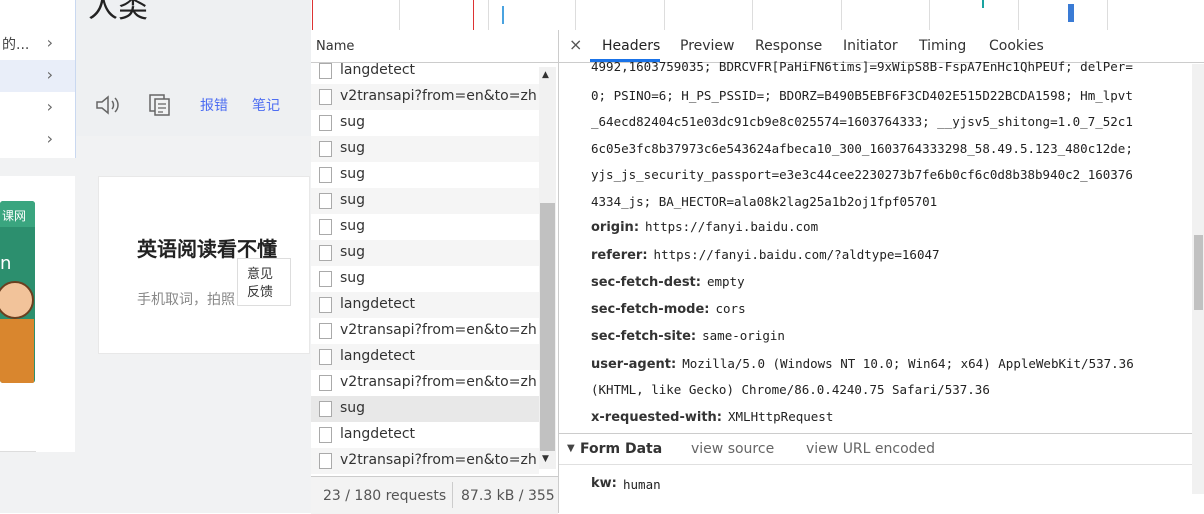 The width and height of the screenshot is (1204, 514). I want to click on suggestion-dropdown: 的... › › › ›, so click(38, 79).